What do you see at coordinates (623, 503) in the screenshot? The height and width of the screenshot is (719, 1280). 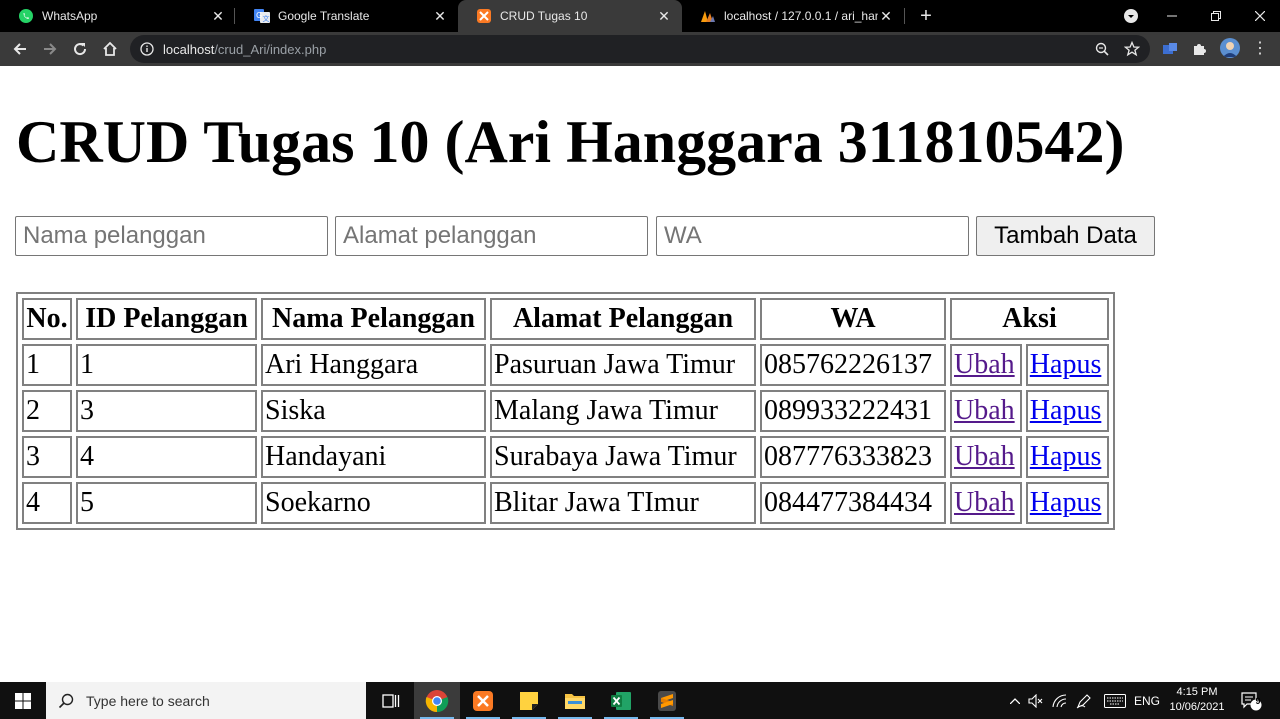 I see `cell-alamat: Blitar Jawa TImur` at bounding box center [623, 503].